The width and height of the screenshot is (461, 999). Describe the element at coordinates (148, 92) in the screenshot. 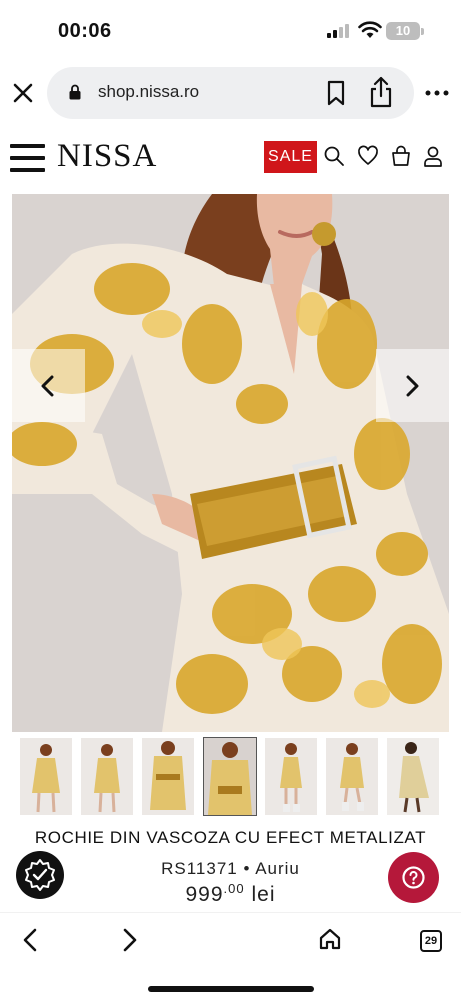

I see `url-text: shop.nissa.ro` at that location.